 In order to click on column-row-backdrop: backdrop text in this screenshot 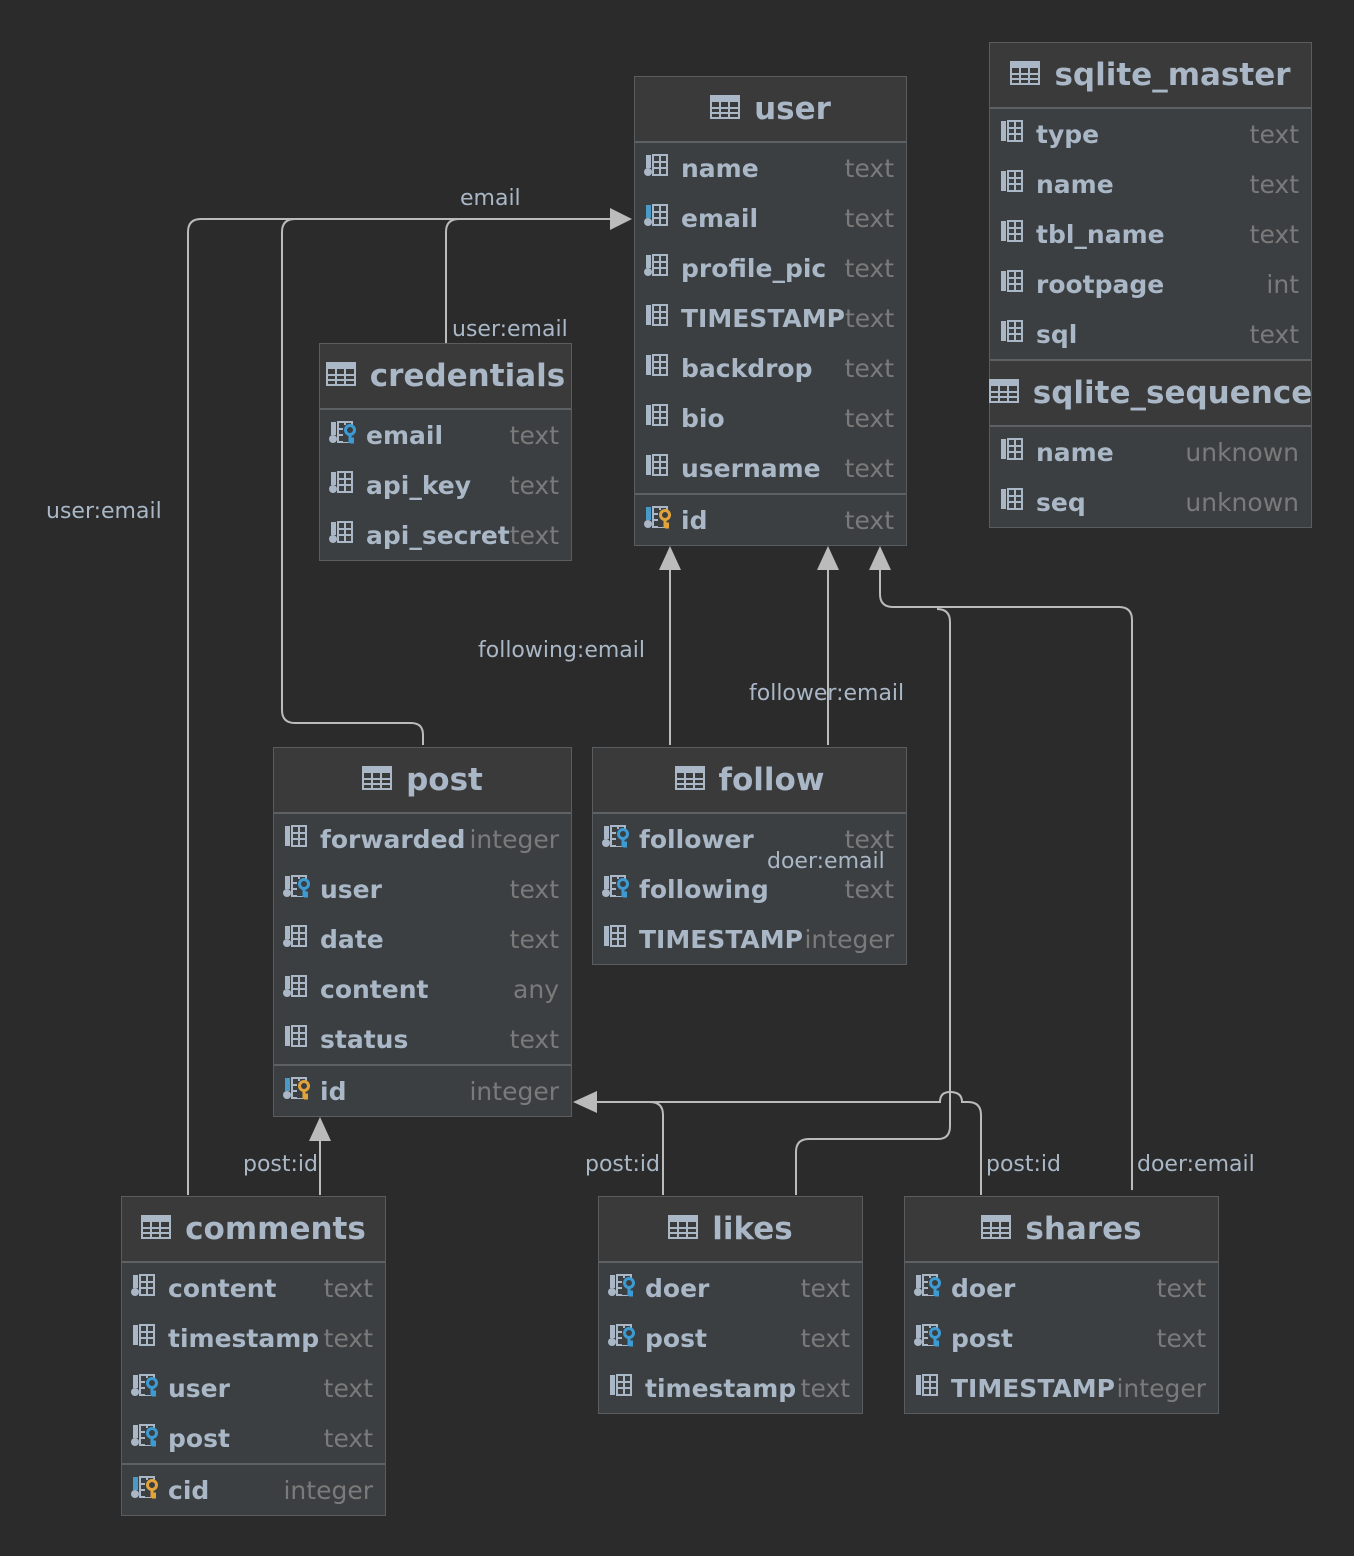, I will do `click(770, 368)`.